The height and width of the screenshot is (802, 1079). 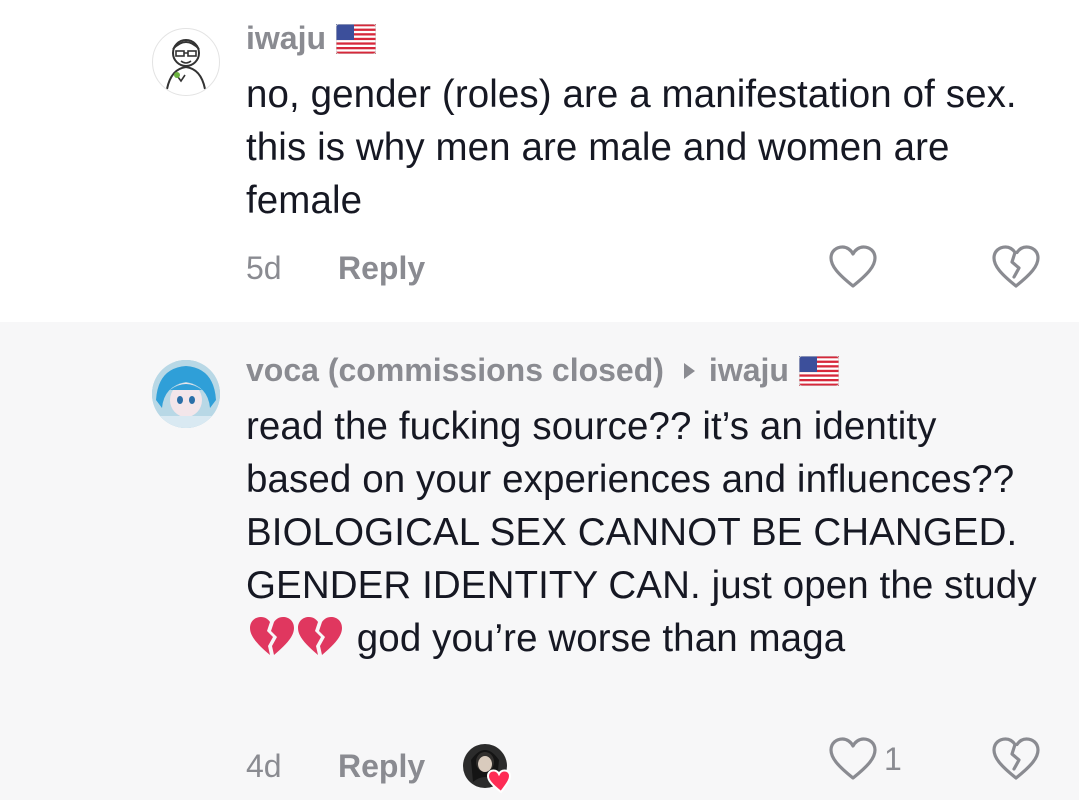 I want to click on like-button: 1, so click(x=865, y=759).